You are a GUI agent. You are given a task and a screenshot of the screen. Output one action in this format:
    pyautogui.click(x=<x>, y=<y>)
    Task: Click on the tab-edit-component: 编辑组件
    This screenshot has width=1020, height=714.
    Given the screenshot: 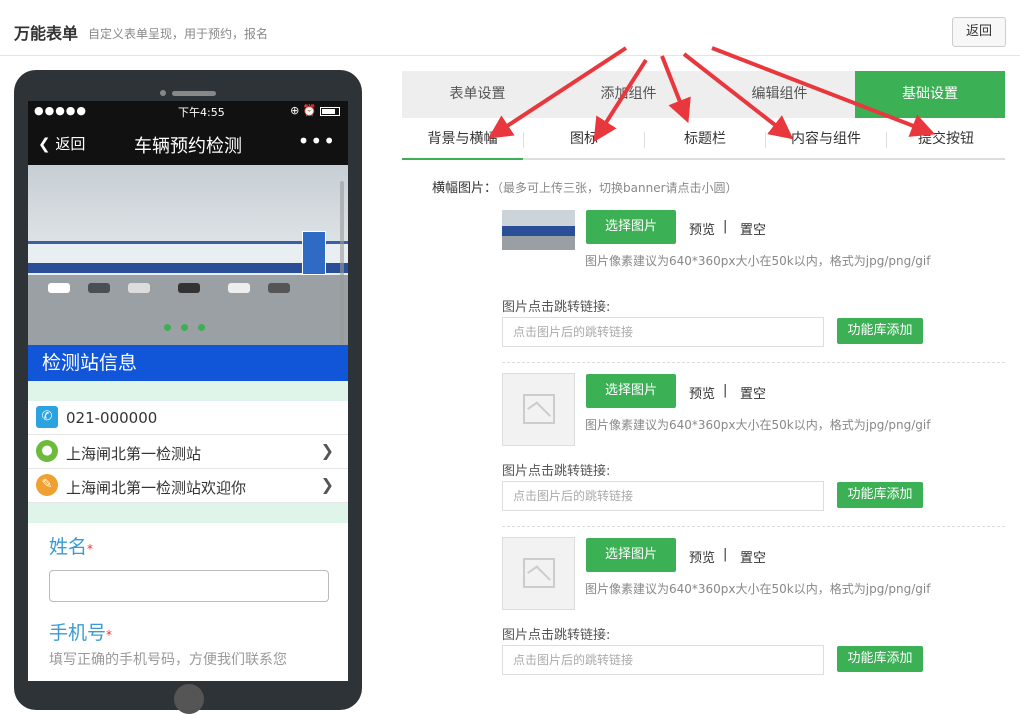 What is the action you would take?
    pyautogui.click(x=779, y=94)
    